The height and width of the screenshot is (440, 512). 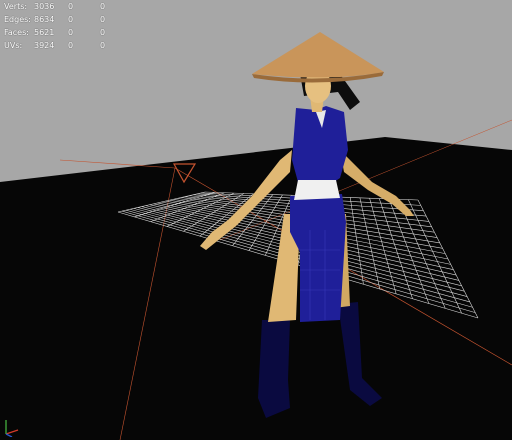 I want to click on right-boot, so click(x=274, y=369).